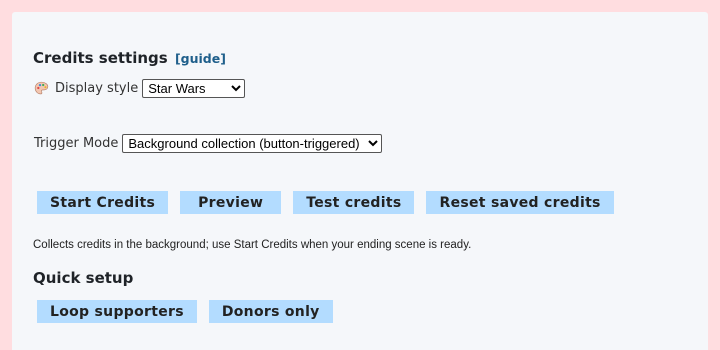 This screenshot has width=720, height=350. Describe the element at coordinates (520, 202) in the screenshot. I see `reset-saved-credits-button: Reset saved credits` at that location.